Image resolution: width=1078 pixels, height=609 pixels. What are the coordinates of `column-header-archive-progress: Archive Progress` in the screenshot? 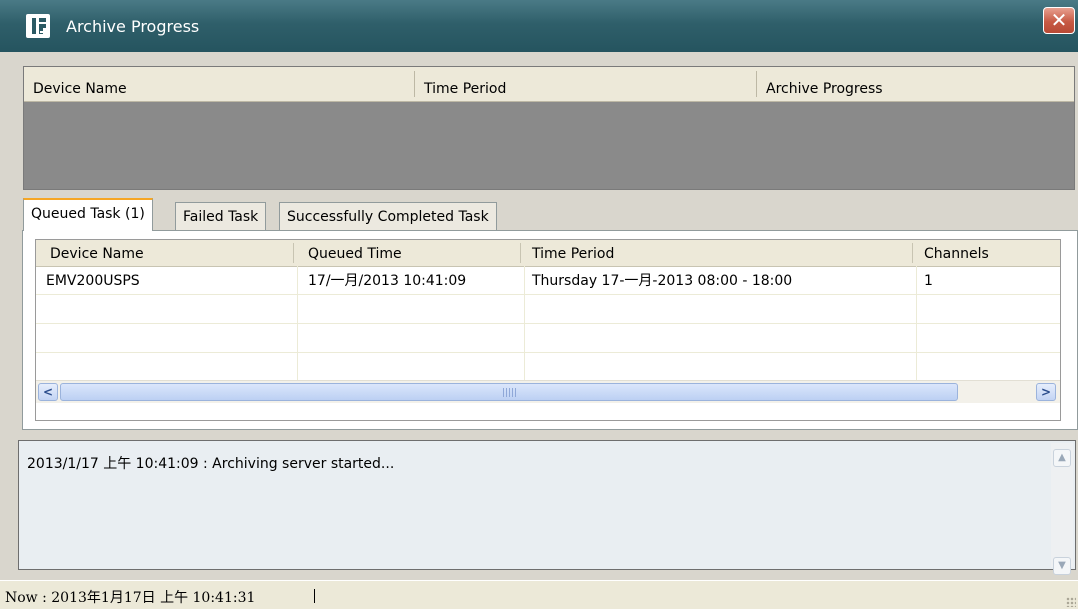 It's located at (824, 84).